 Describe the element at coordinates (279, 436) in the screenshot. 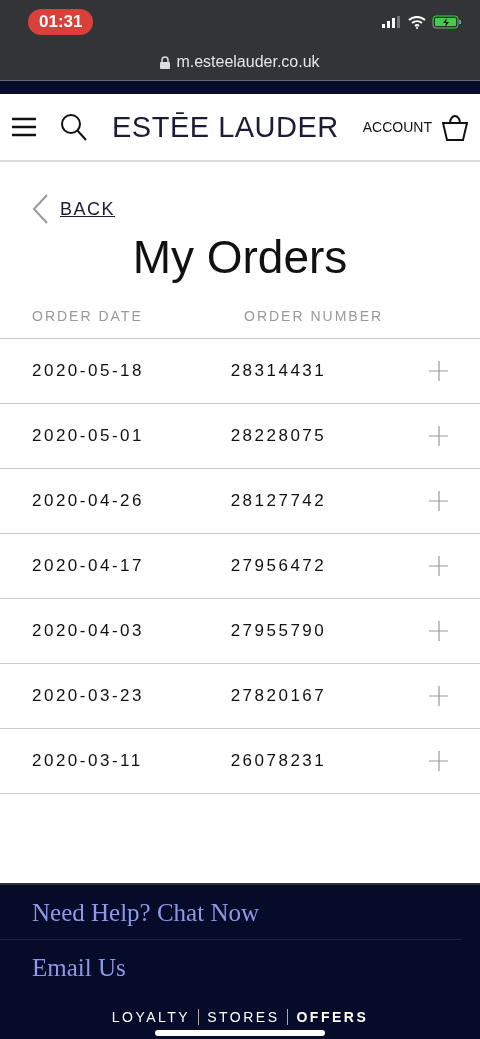

I see `order-number: 28228075` at that location.